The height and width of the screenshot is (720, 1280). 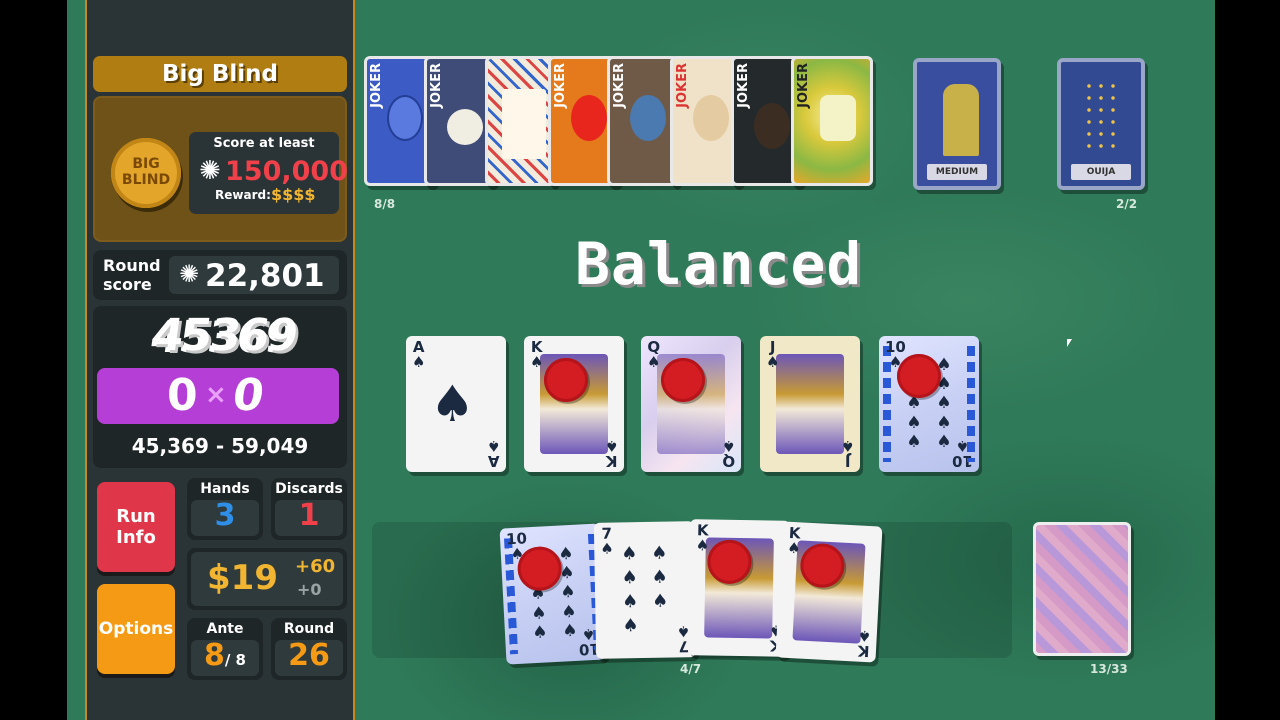 I want to click on shadow-face-icon, so click(x=772, y=126).